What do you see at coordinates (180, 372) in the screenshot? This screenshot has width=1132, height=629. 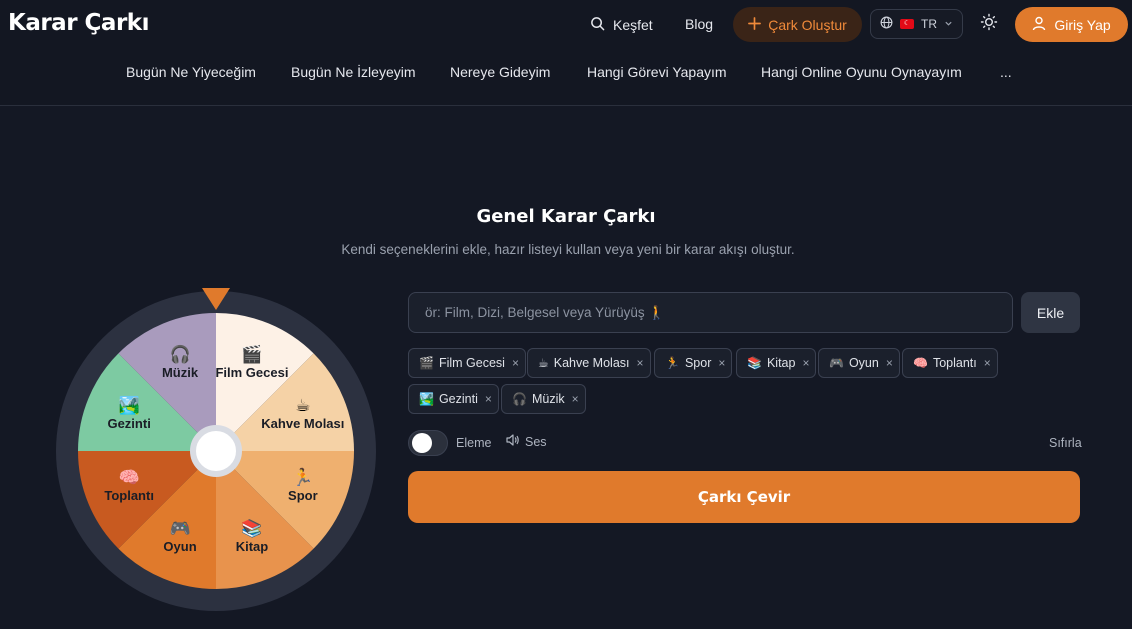 I see `wheel-slice-label: Müzik` at bounding box center [180, 372].